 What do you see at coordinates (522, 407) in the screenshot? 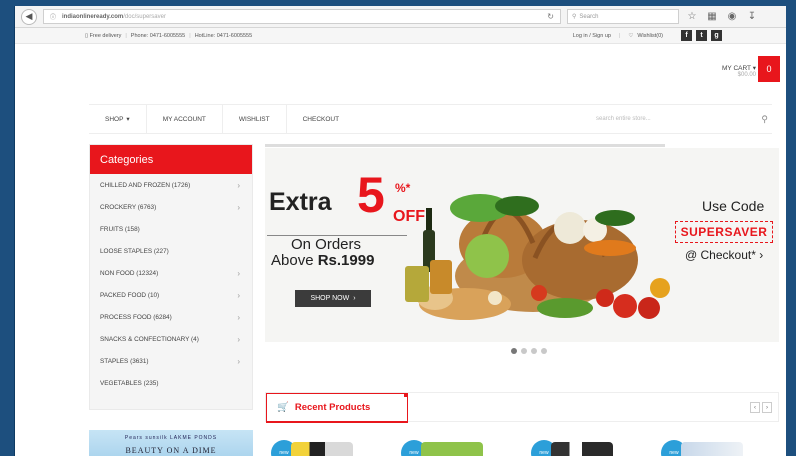
I see `recent-products-header: 🛒 Recent Products ‹ ›` at bounding box center [522, 407].